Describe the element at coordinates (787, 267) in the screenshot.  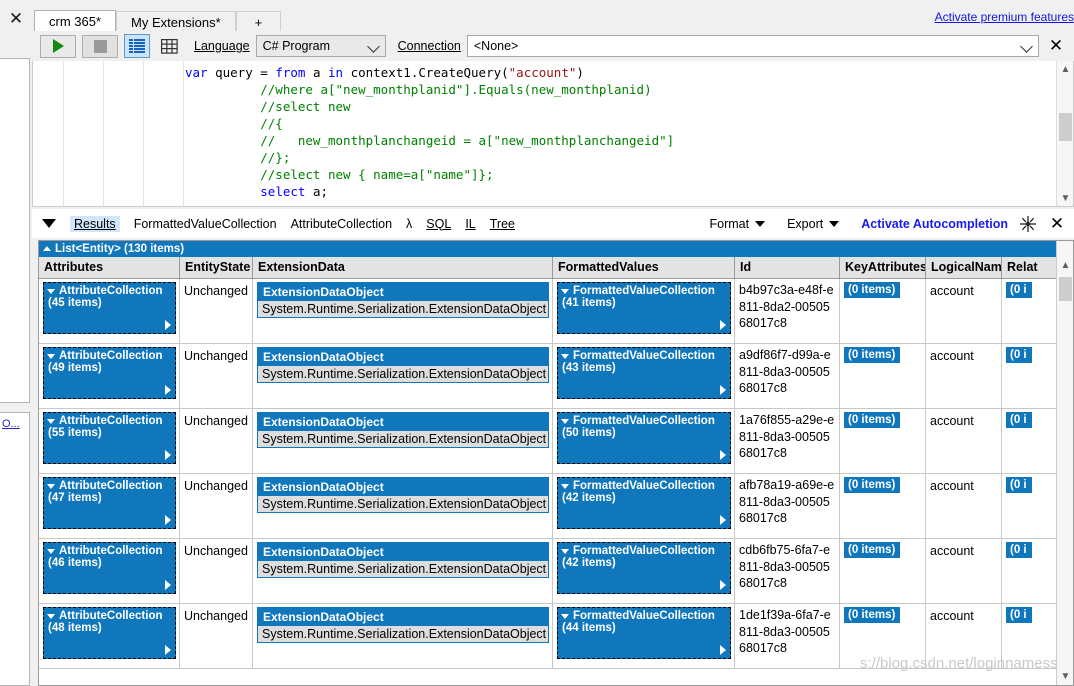
I see `grid-column-header-id: Id` at that location.